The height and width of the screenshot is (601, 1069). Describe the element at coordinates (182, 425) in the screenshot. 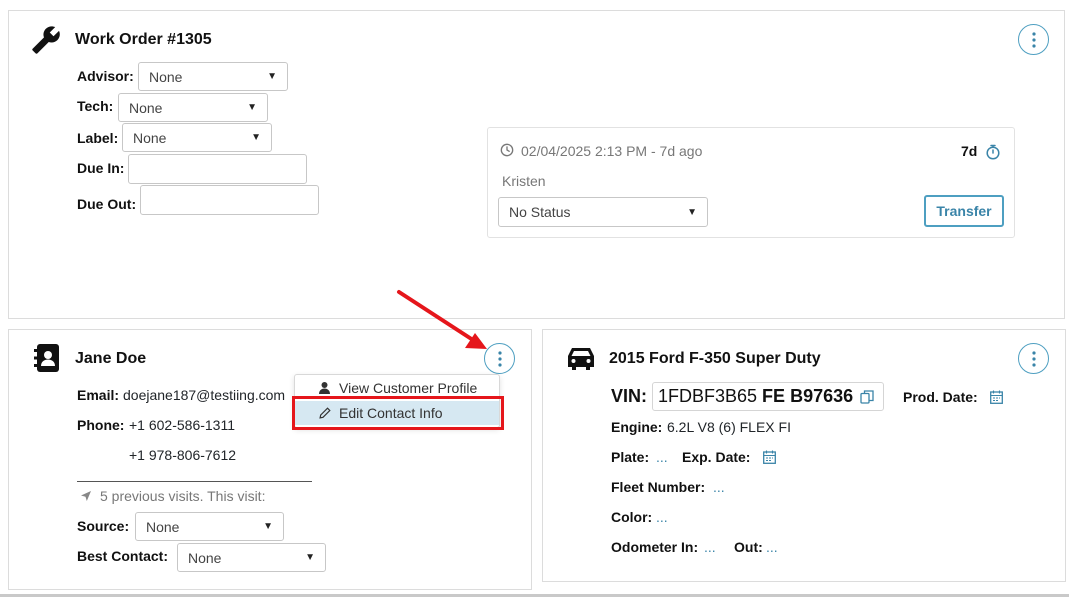

I see `phone-value-1: +1 602-586-1311` at that location.